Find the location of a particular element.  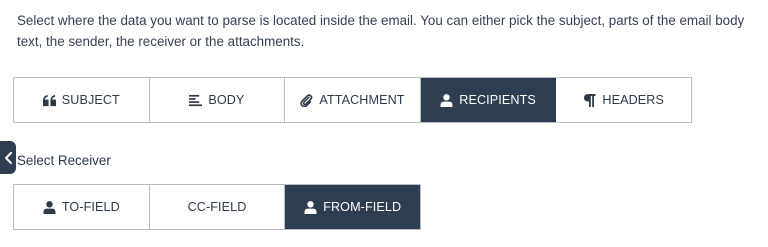

align-left-icon is located at coordinates (196, 100).